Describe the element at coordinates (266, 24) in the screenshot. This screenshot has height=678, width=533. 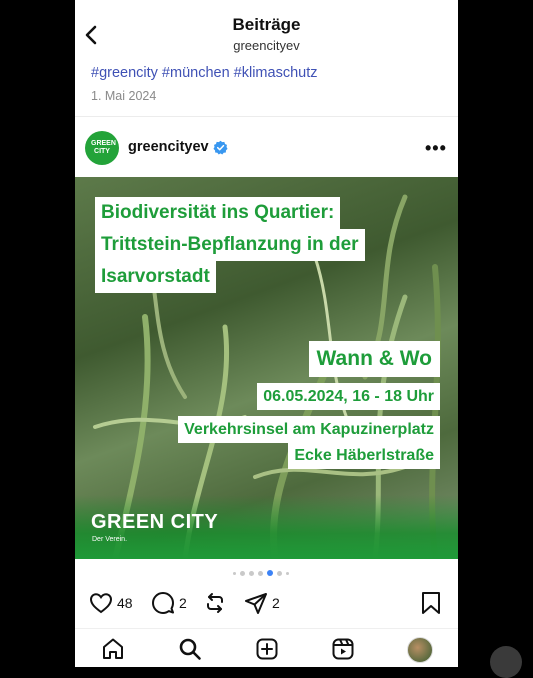
I see `page-title: Beiträge` at that location.